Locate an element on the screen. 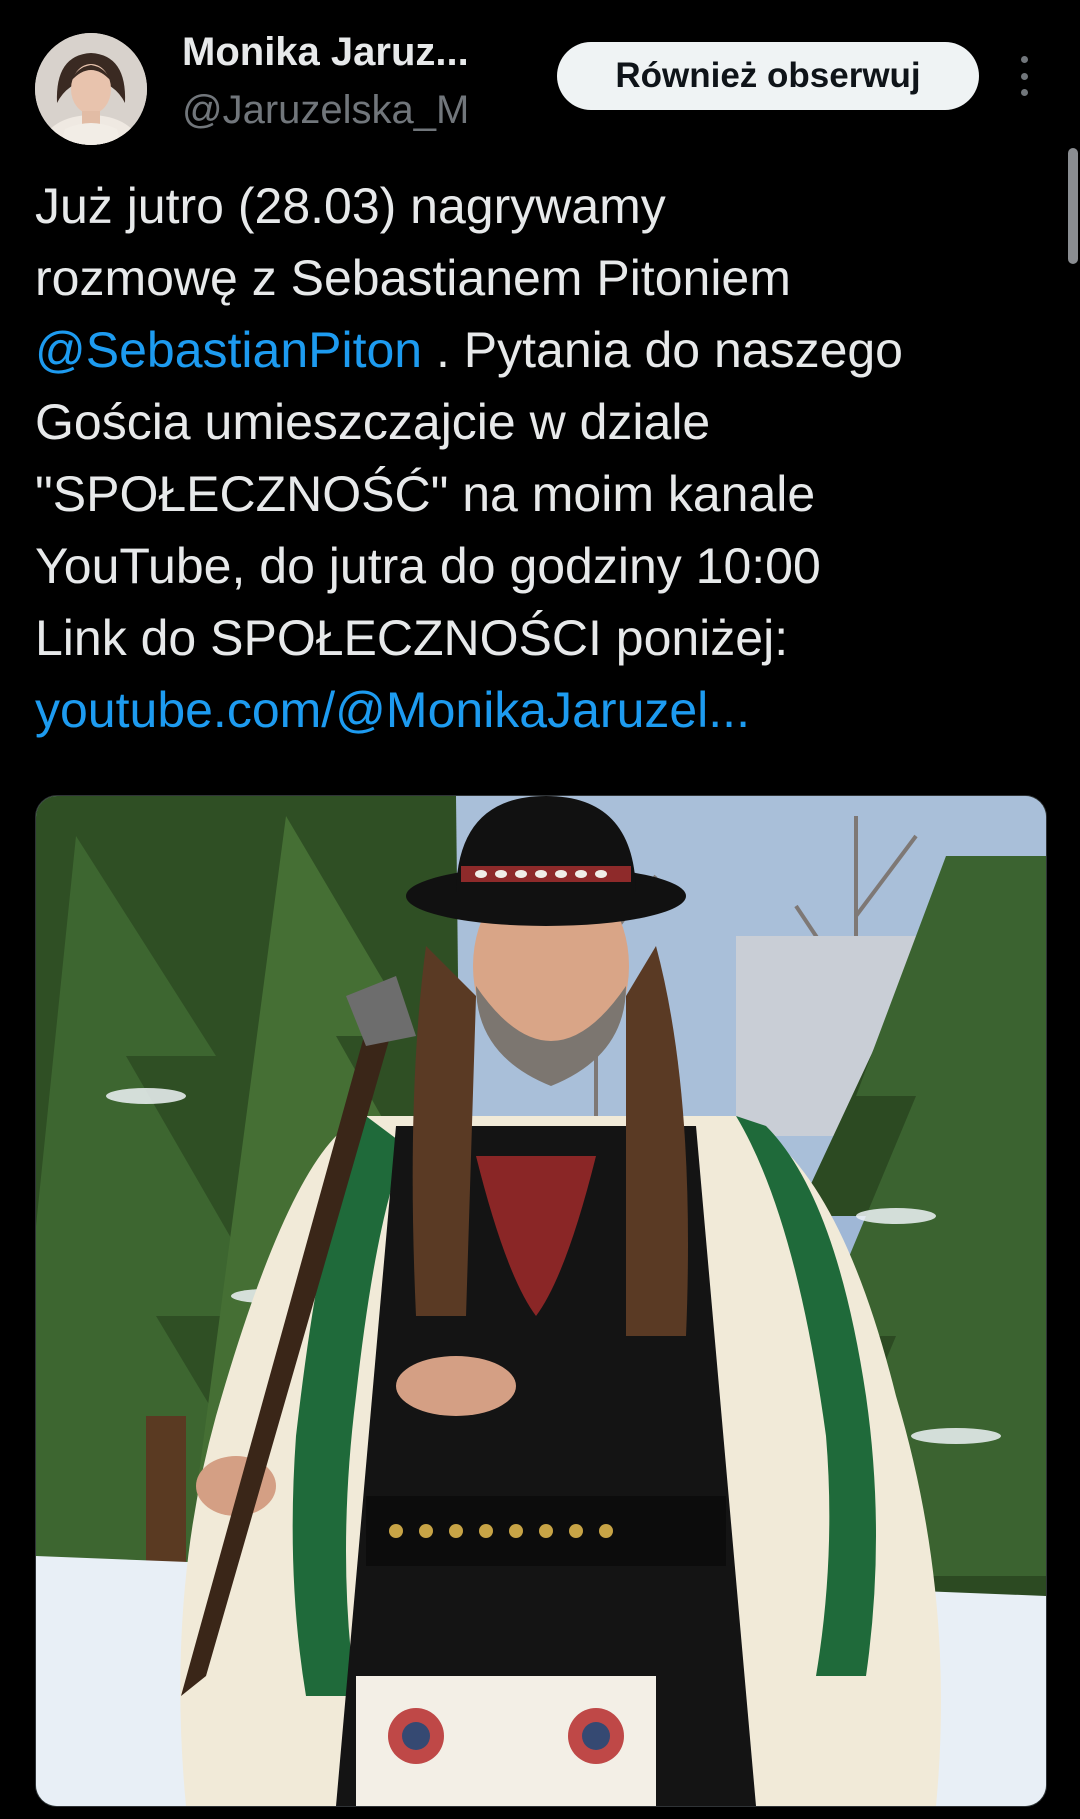 Image resolution: width=1080 pixels, height=1819 pixels. scrollbar is located at coordinates (1073, 206).